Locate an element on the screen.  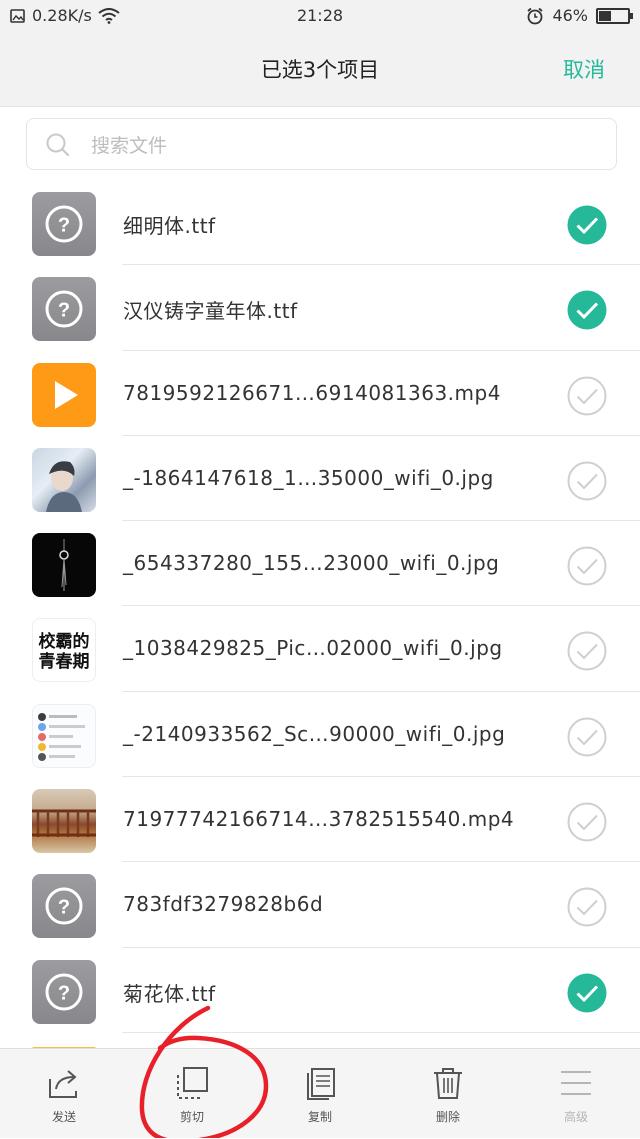
file-row: _-1864147618_1…35000_wifi_0.jpg is located at coordinates (320, 479).